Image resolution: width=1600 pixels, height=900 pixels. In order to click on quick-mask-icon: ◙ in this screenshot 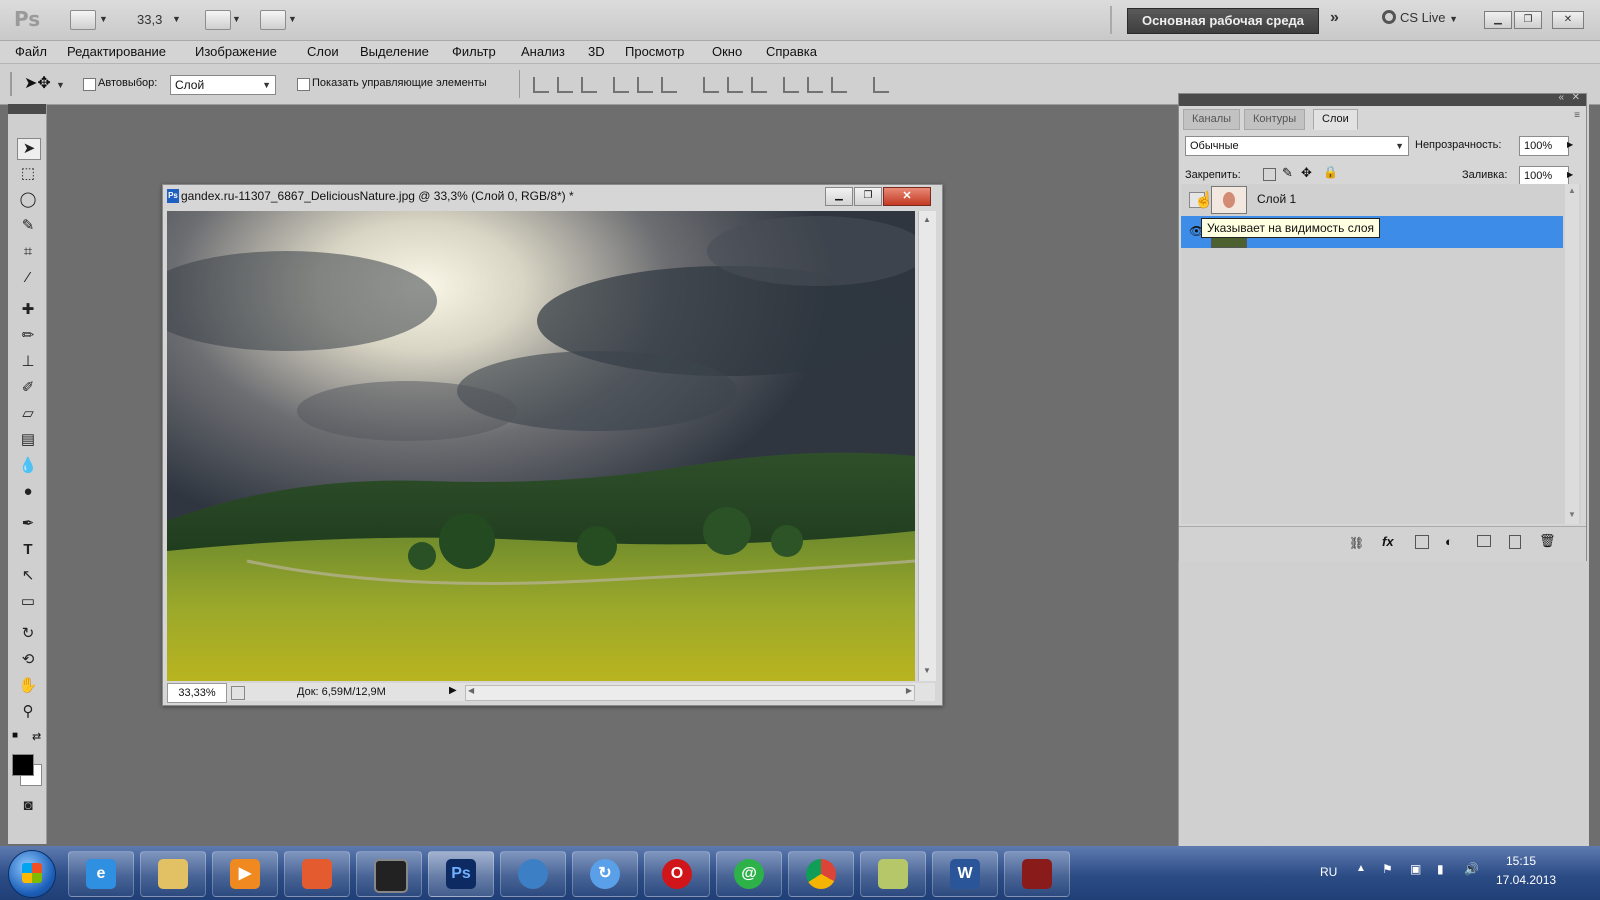, I will do `click(28, 806)`.